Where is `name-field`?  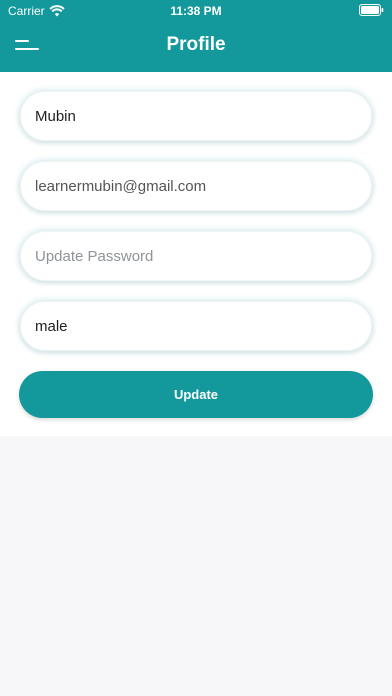 name-field is located at coordinates (196, 116).